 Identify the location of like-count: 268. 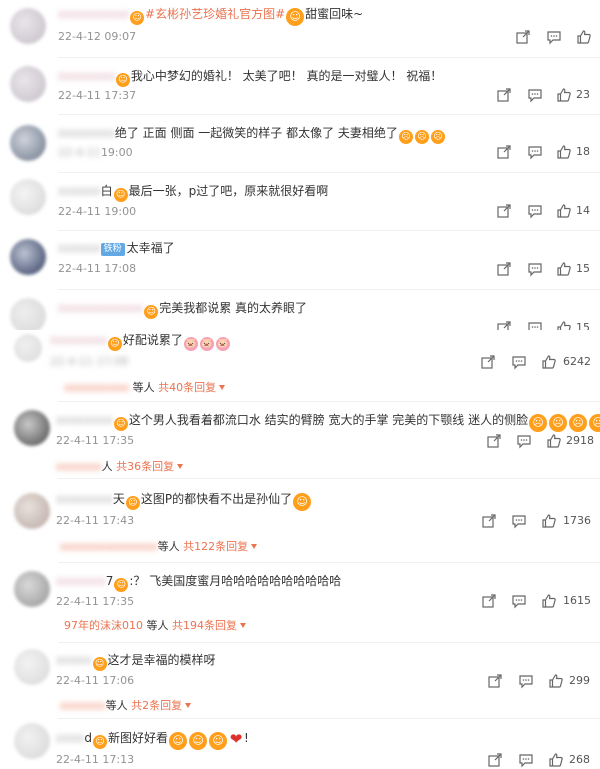
(579, 759).